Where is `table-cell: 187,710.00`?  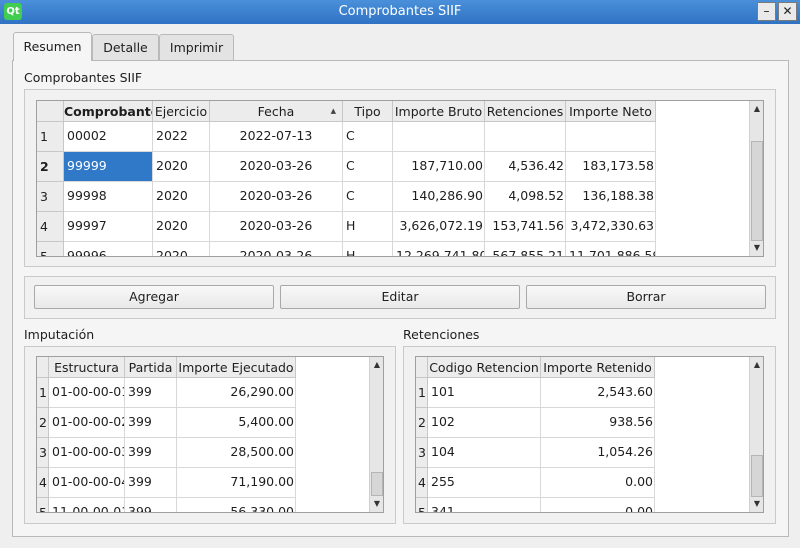
table-cell: 187,710.00 is located at coordinates (439, 167).